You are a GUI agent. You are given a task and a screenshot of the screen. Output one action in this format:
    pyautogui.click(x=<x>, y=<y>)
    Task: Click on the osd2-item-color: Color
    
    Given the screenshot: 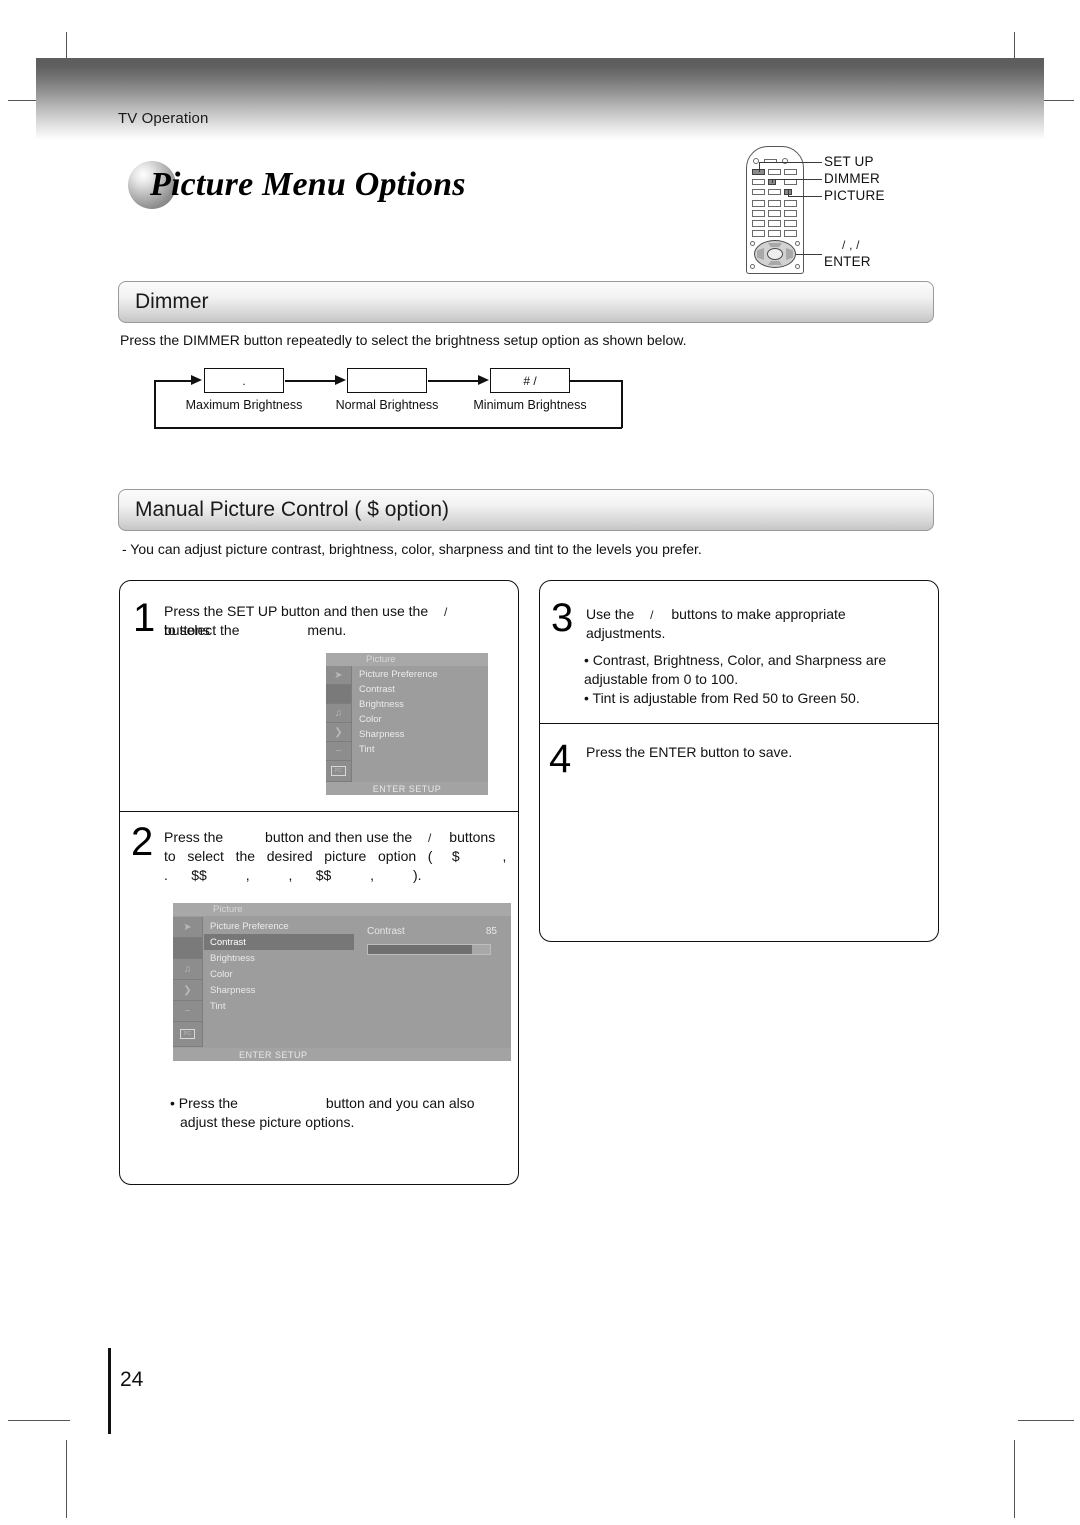 What is the action you would take?
    pyautogui.click(x=279, y=974)
    